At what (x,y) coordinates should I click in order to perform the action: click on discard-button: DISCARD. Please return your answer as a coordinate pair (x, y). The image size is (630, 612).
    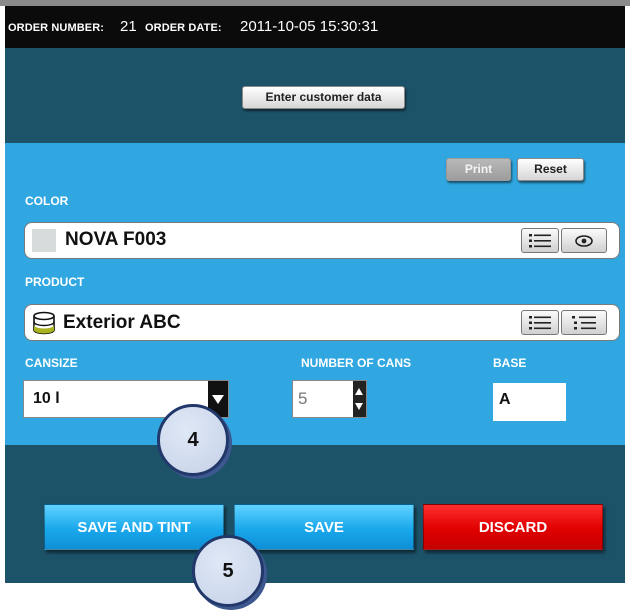
    Looking at the image, I should click on (513, 527).